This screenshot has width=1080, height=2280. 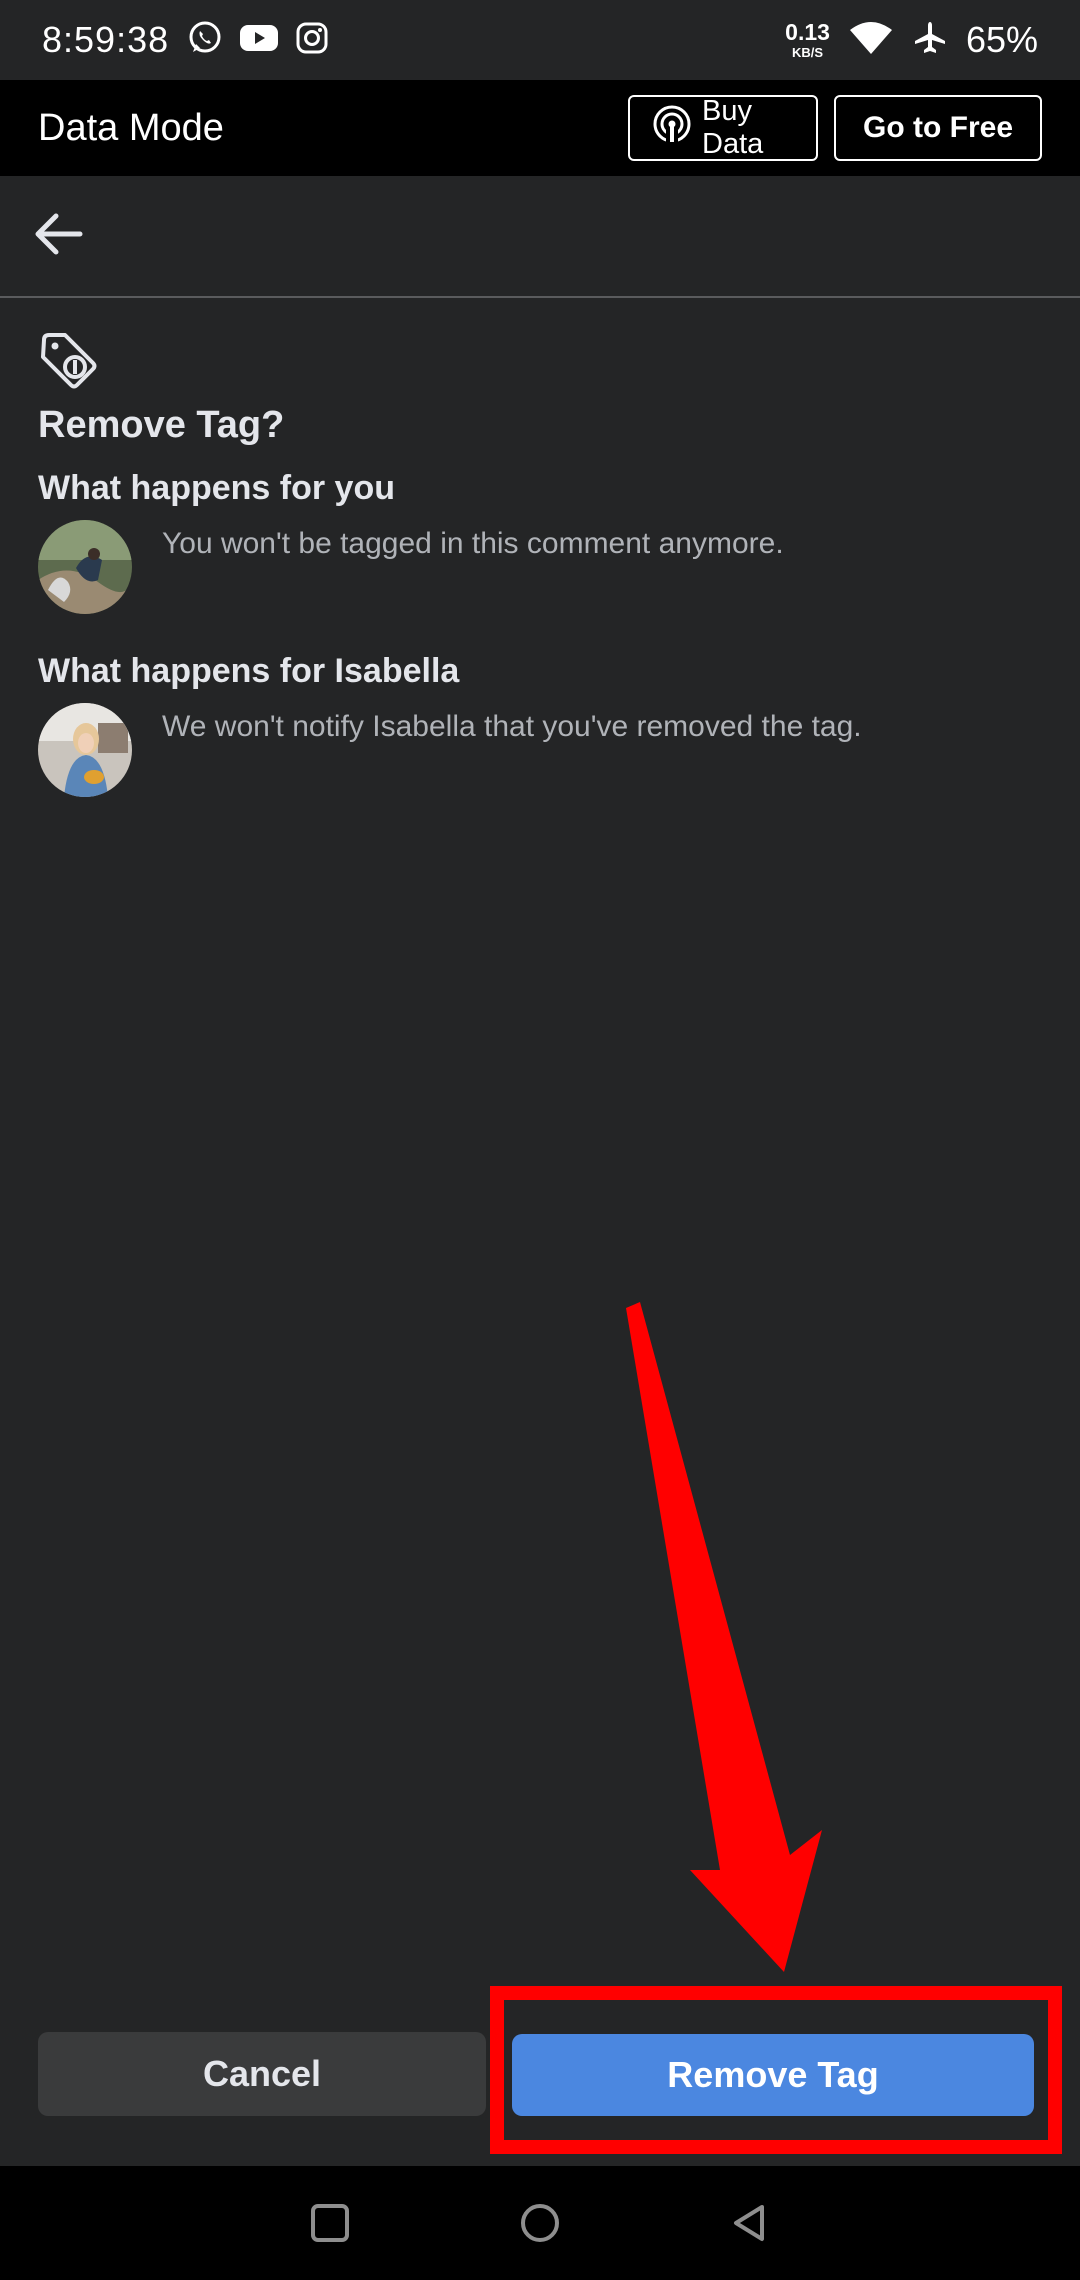 I want to click on back-triangle-icon, so click(x=750, y=2223).